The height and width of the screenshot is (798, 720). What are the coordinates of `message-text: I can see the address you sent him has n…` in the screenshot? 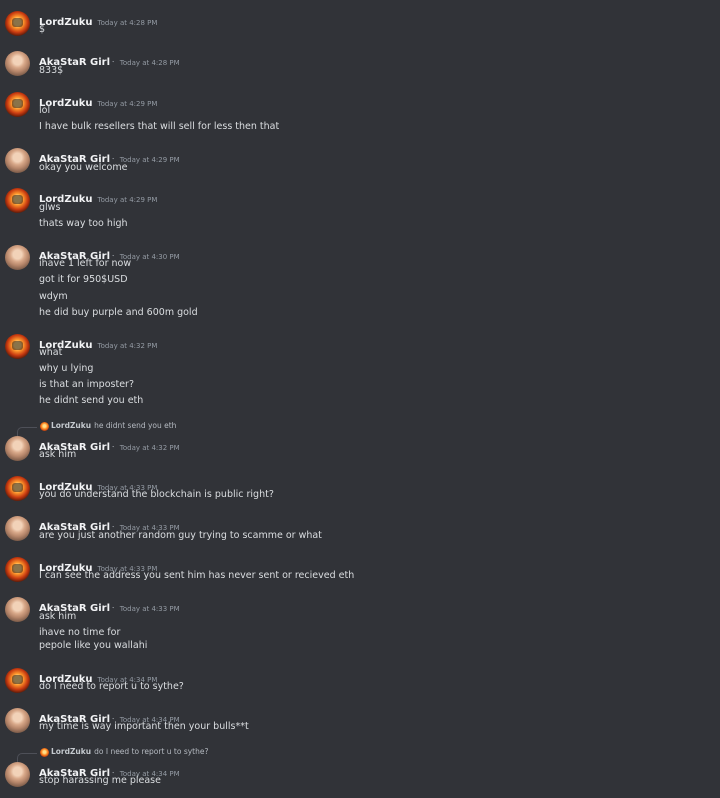 It's located at (197, 575).